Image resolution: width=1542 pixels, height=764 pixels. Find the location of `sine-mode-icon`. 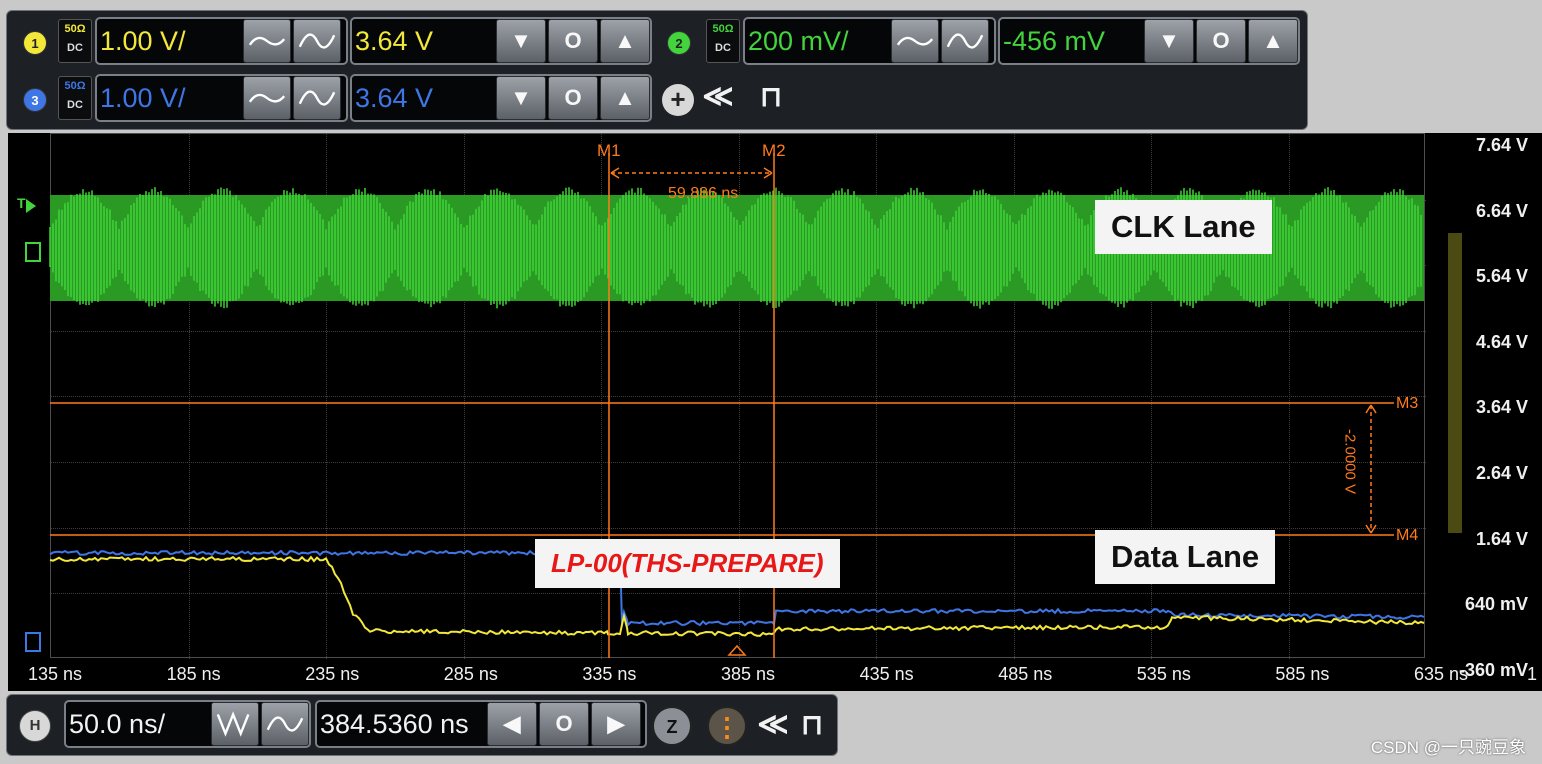

sine-mode-icon is located at coordinates (285, 724).